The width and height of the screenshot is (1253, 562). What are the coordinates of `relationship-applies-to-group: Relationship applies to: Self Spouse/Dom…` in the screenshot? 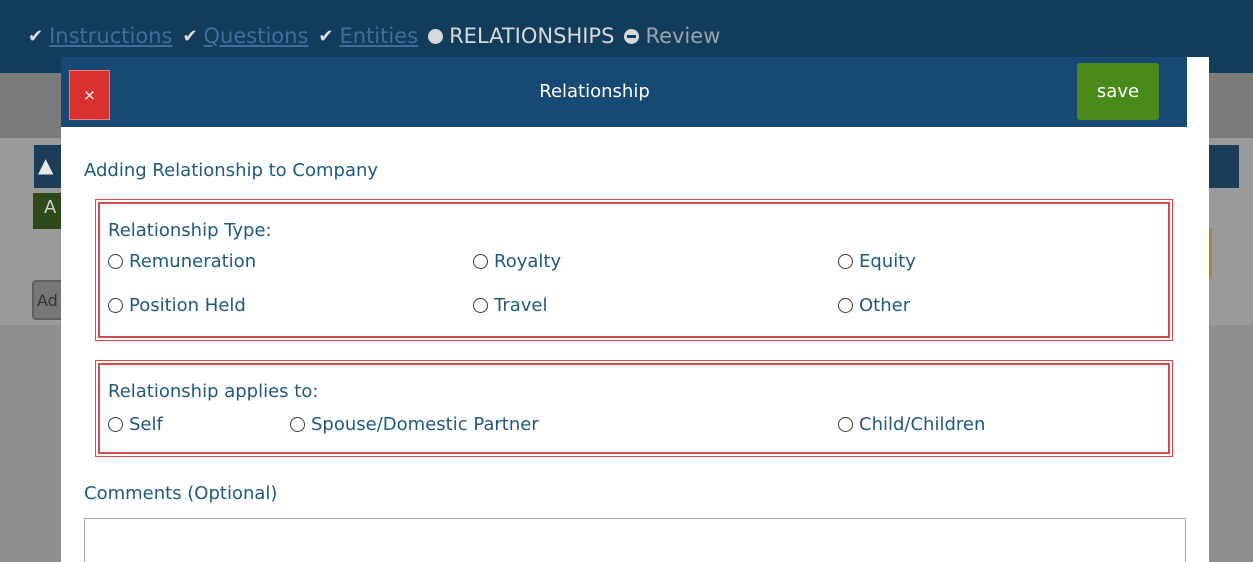 It's located at (634, 408).